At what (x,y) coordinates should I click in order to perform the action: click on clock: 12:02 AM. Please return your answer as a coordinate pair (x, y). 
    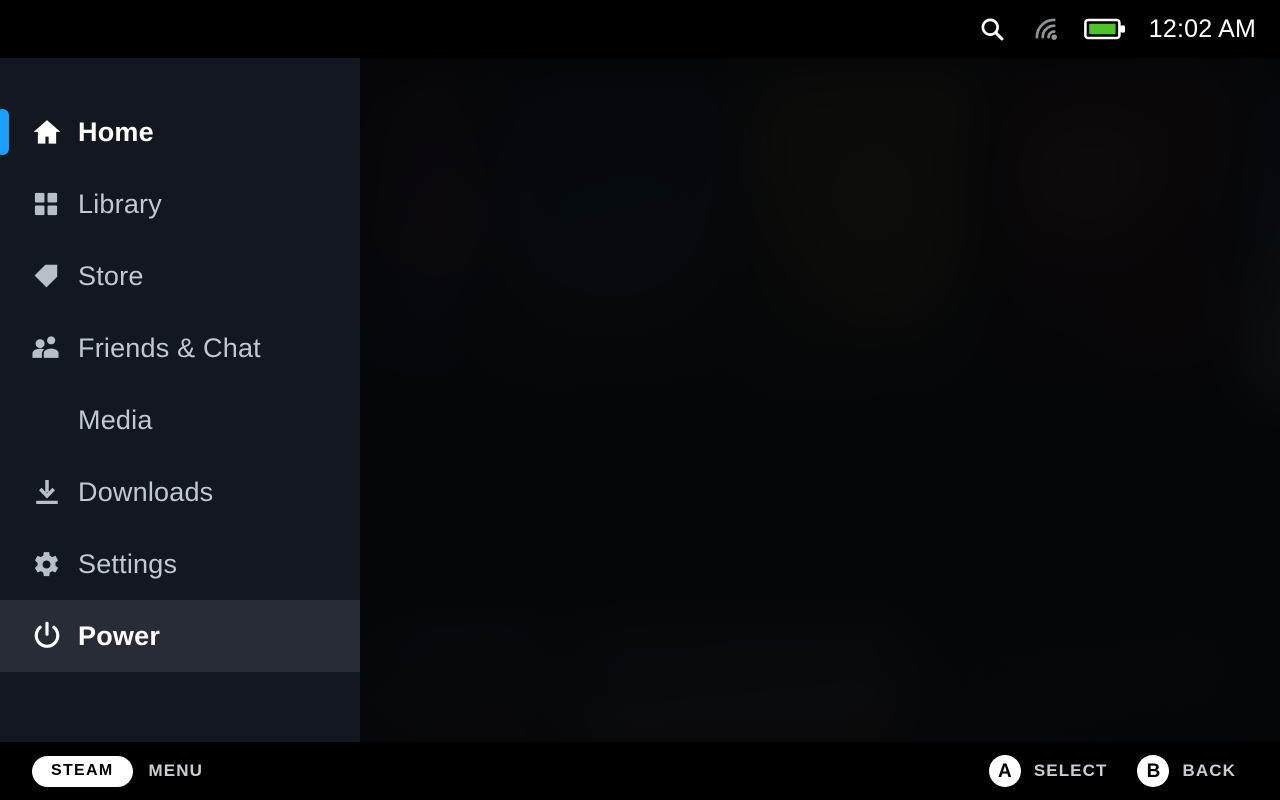
    Looking at the image, I should click on (1202, 28).